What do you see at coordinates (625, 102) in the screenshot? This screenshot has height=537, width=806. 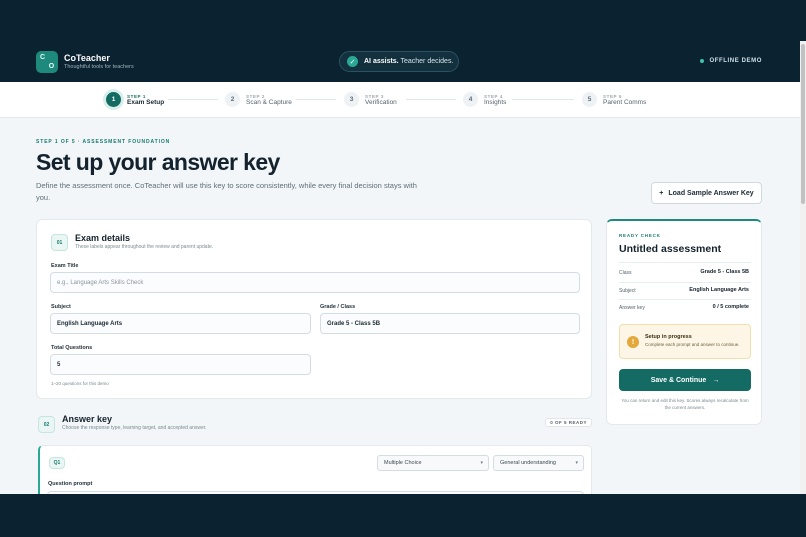 I see `step-name: Parent Comms` at bounding box center [625, 102].